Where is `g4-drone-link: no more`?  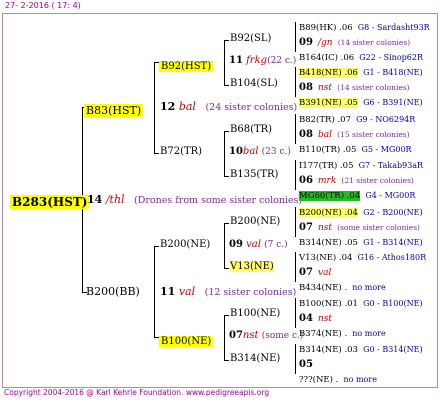
g4-drone-link: no more is located at coordinates (359, 379).